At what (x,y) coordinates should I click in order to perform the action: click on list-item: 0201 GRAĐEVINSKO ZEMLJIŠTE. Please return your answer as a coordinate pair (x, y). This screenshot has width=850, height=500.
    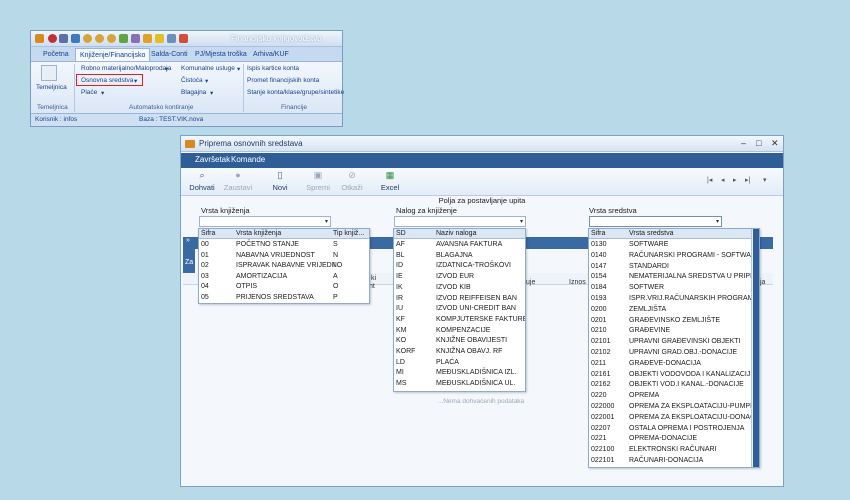
    Looking at the image, I should click on (674, 321).